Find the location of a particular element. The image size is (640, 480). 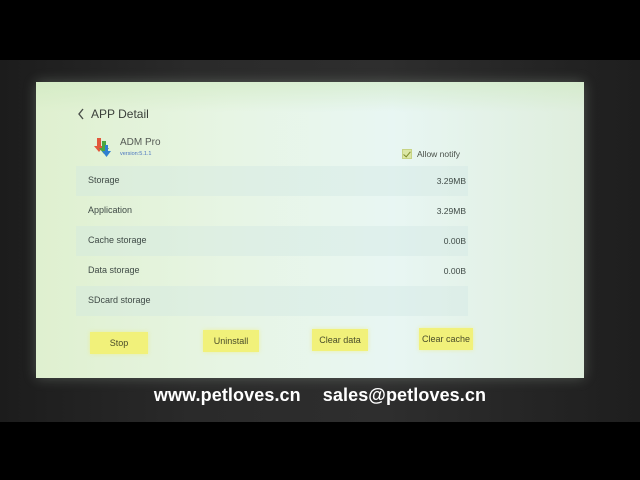

header: APP Detail is located at coordinates (112, 114).